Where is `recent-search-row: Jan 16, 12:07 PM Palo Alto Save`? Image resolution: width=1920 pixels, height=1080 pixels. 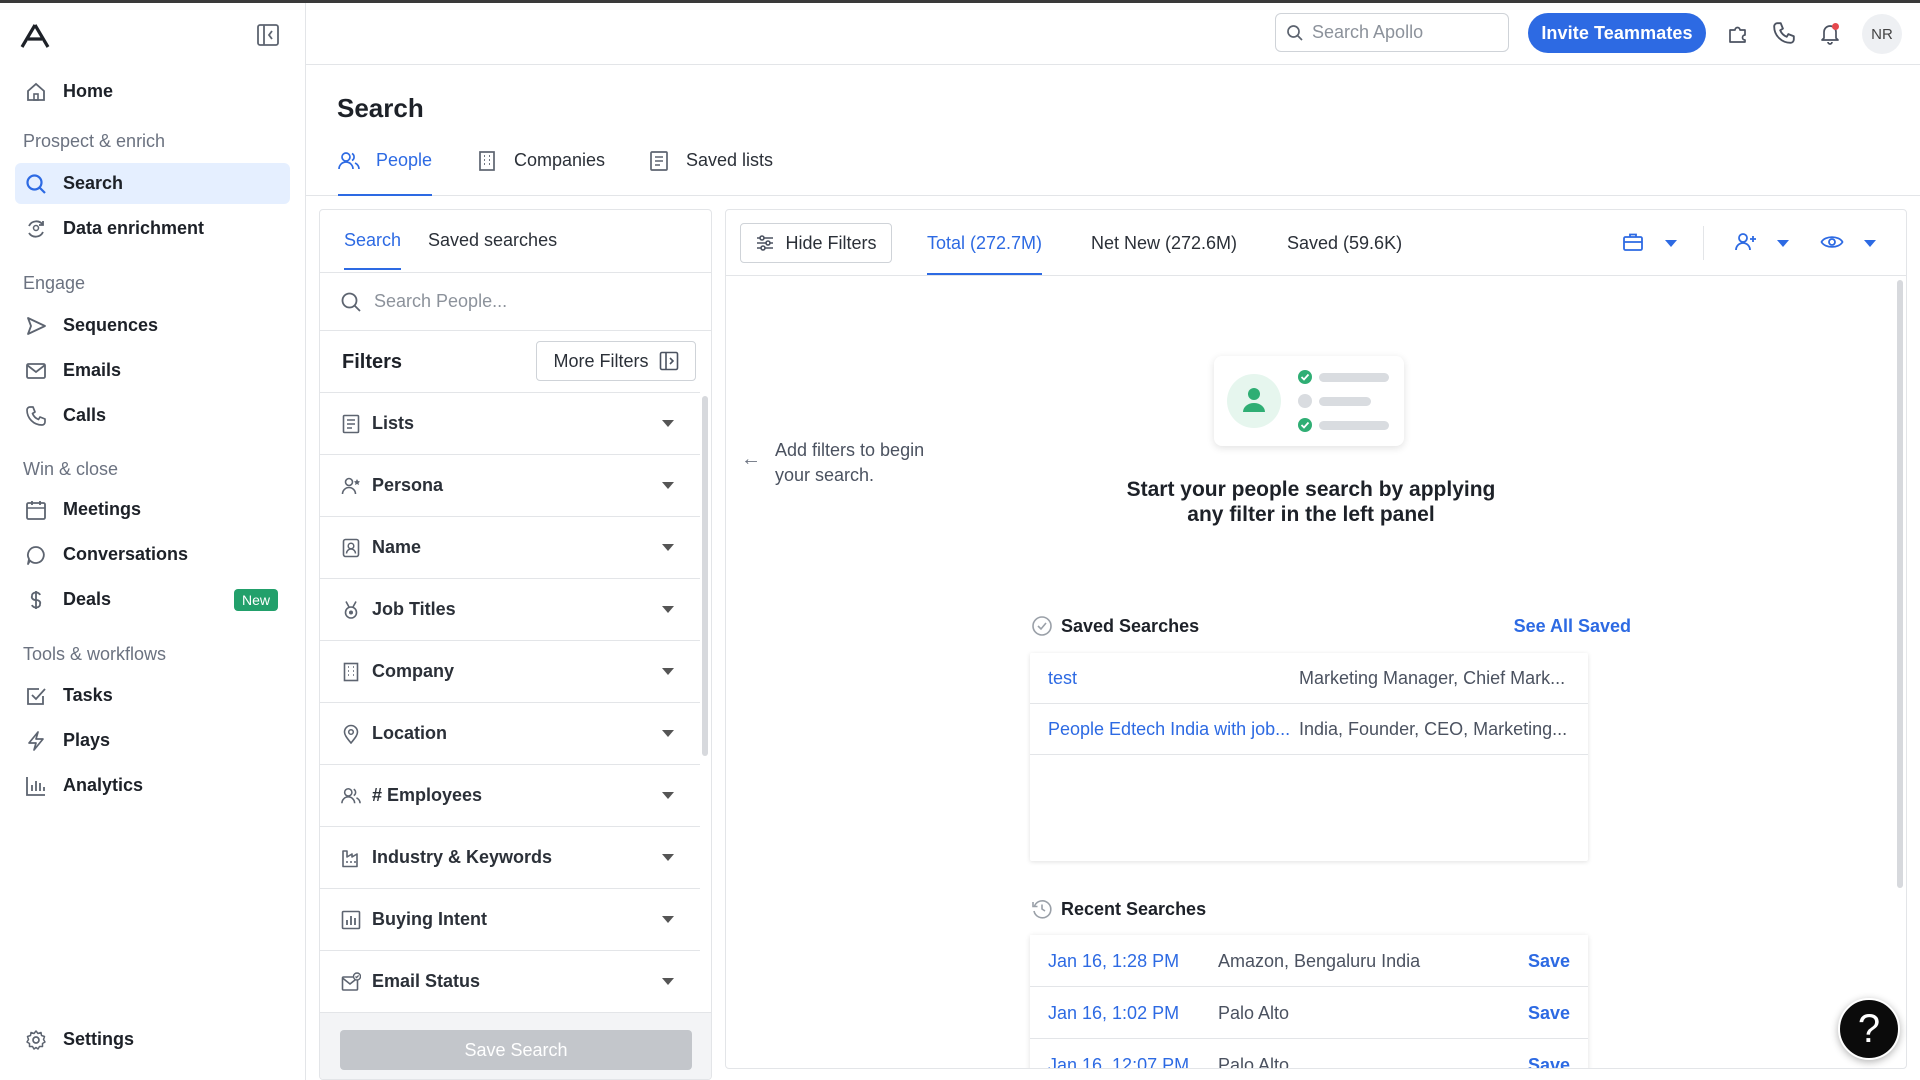 recent-search-row: Jan 16, 12:07 PM Palo Alto Save is located at coordinates (1309, 1053).